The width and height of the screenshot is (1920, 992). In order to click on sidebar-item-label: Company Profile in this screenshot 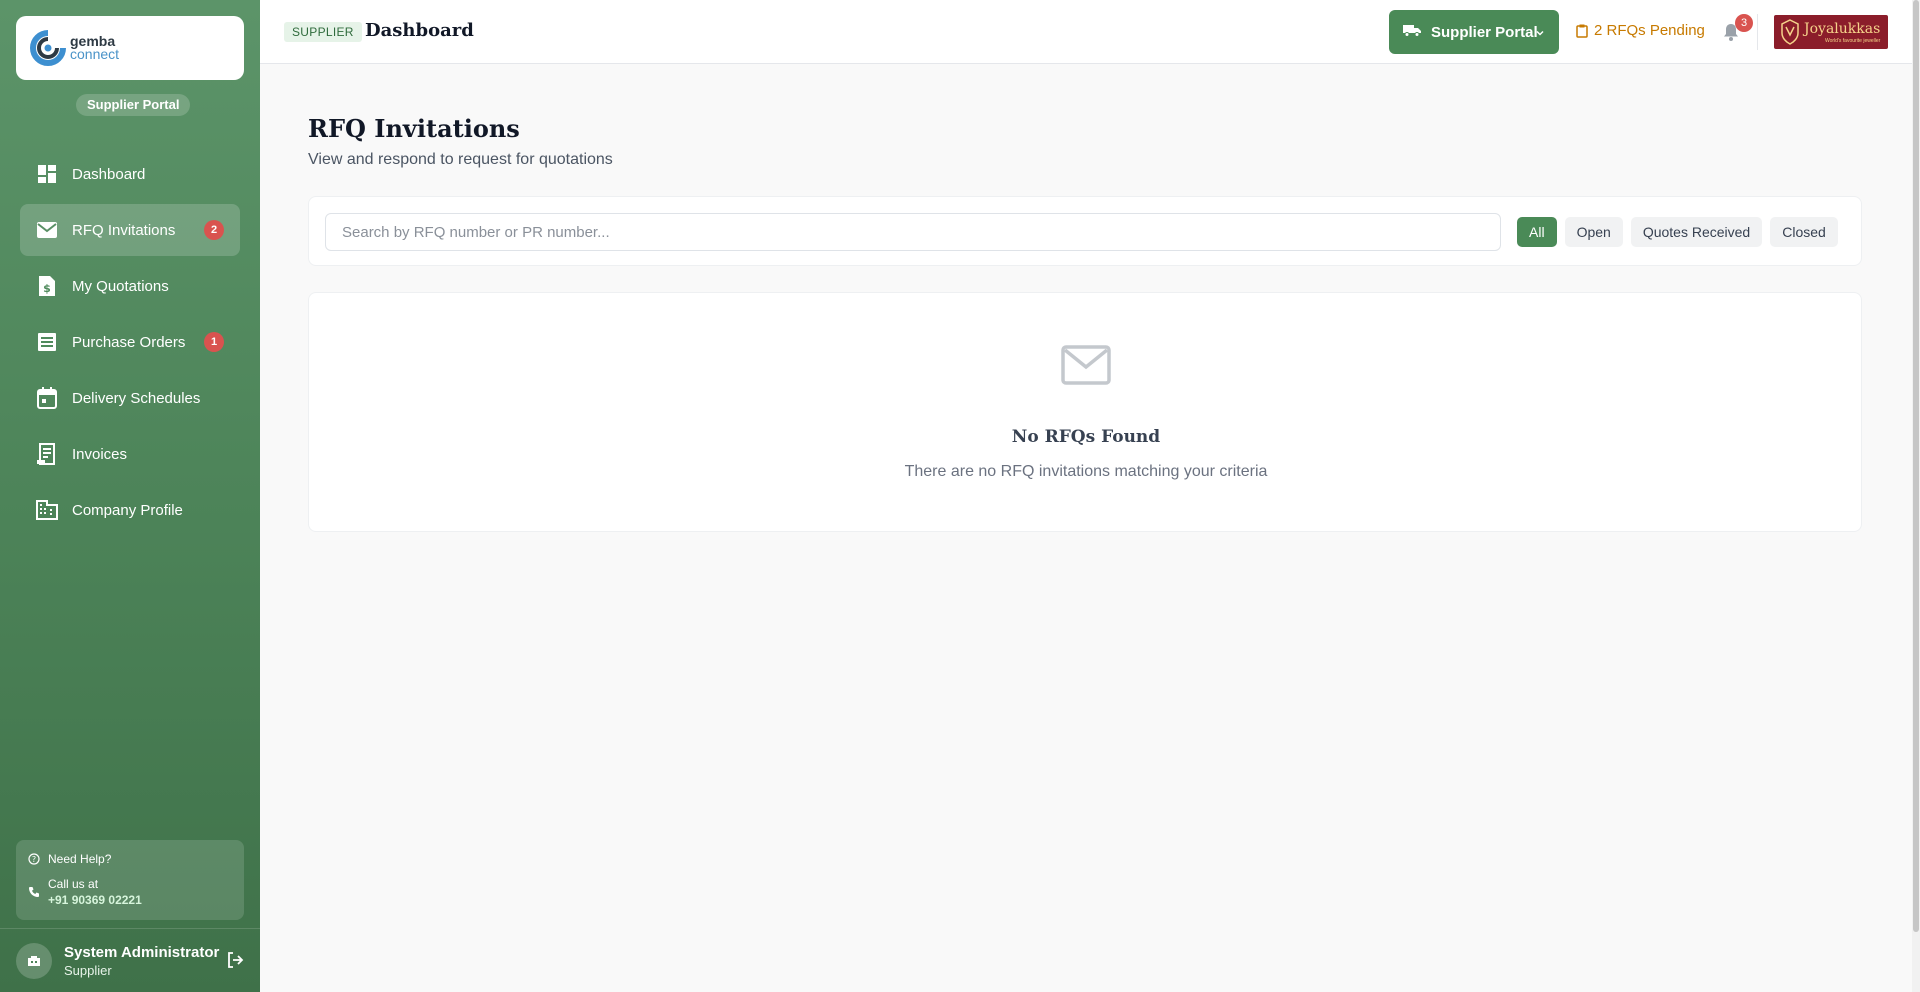, I will do `click(127, 510)`.